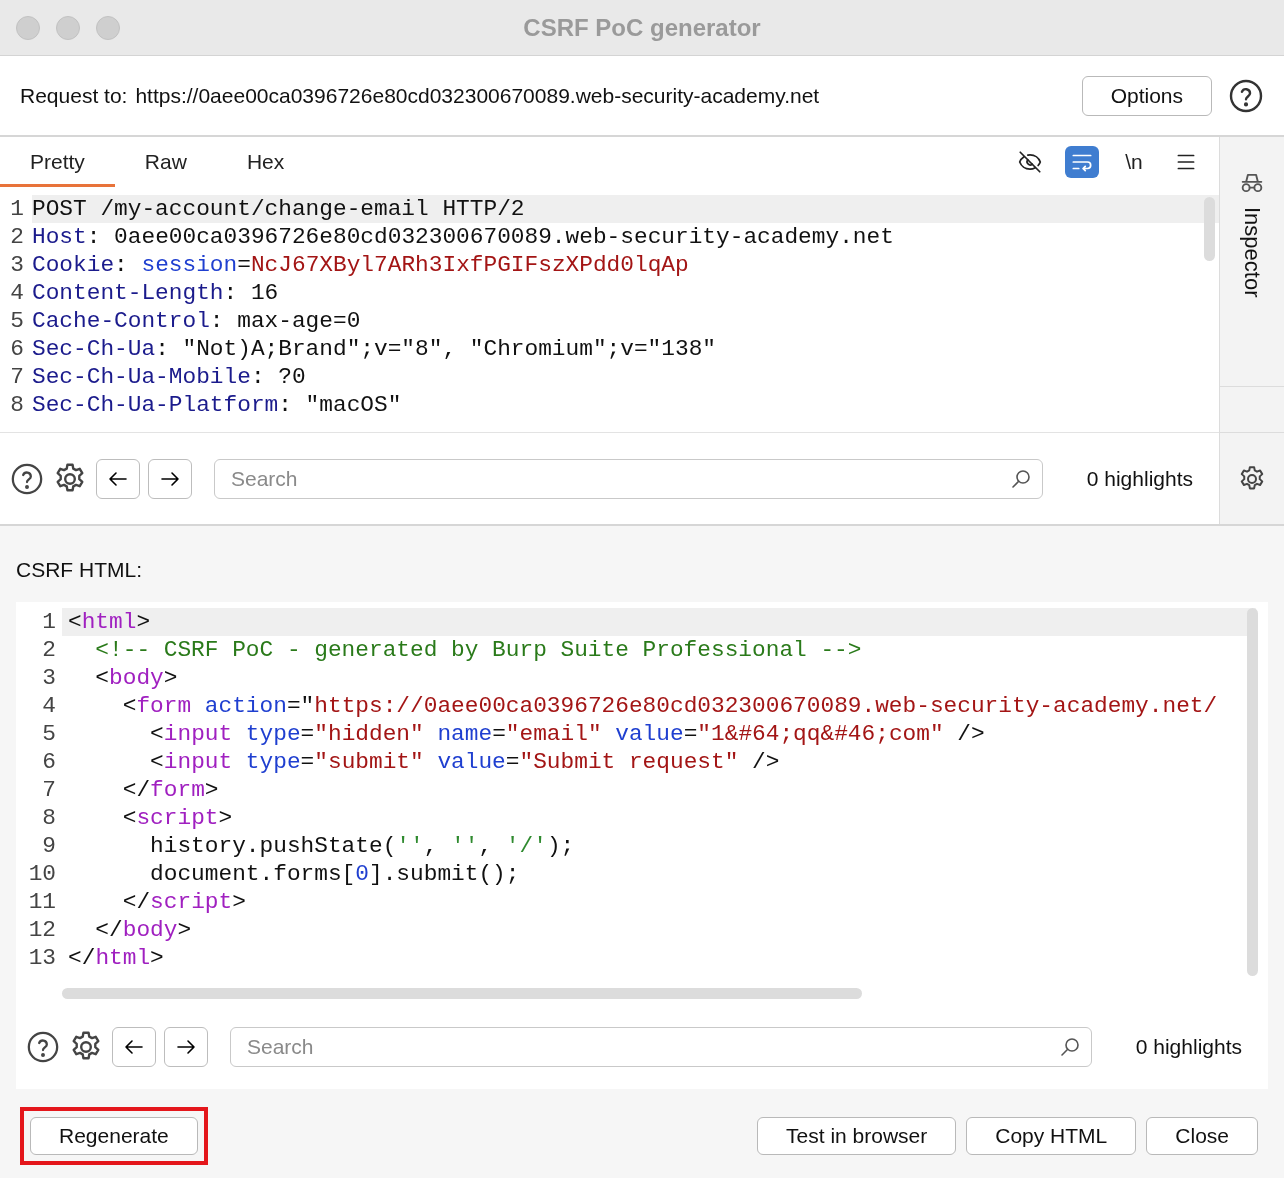  Describe the element at coordinates (197, 320) in the screenshot. I see `code-line: Cache-Control: max-age=0` at that location.